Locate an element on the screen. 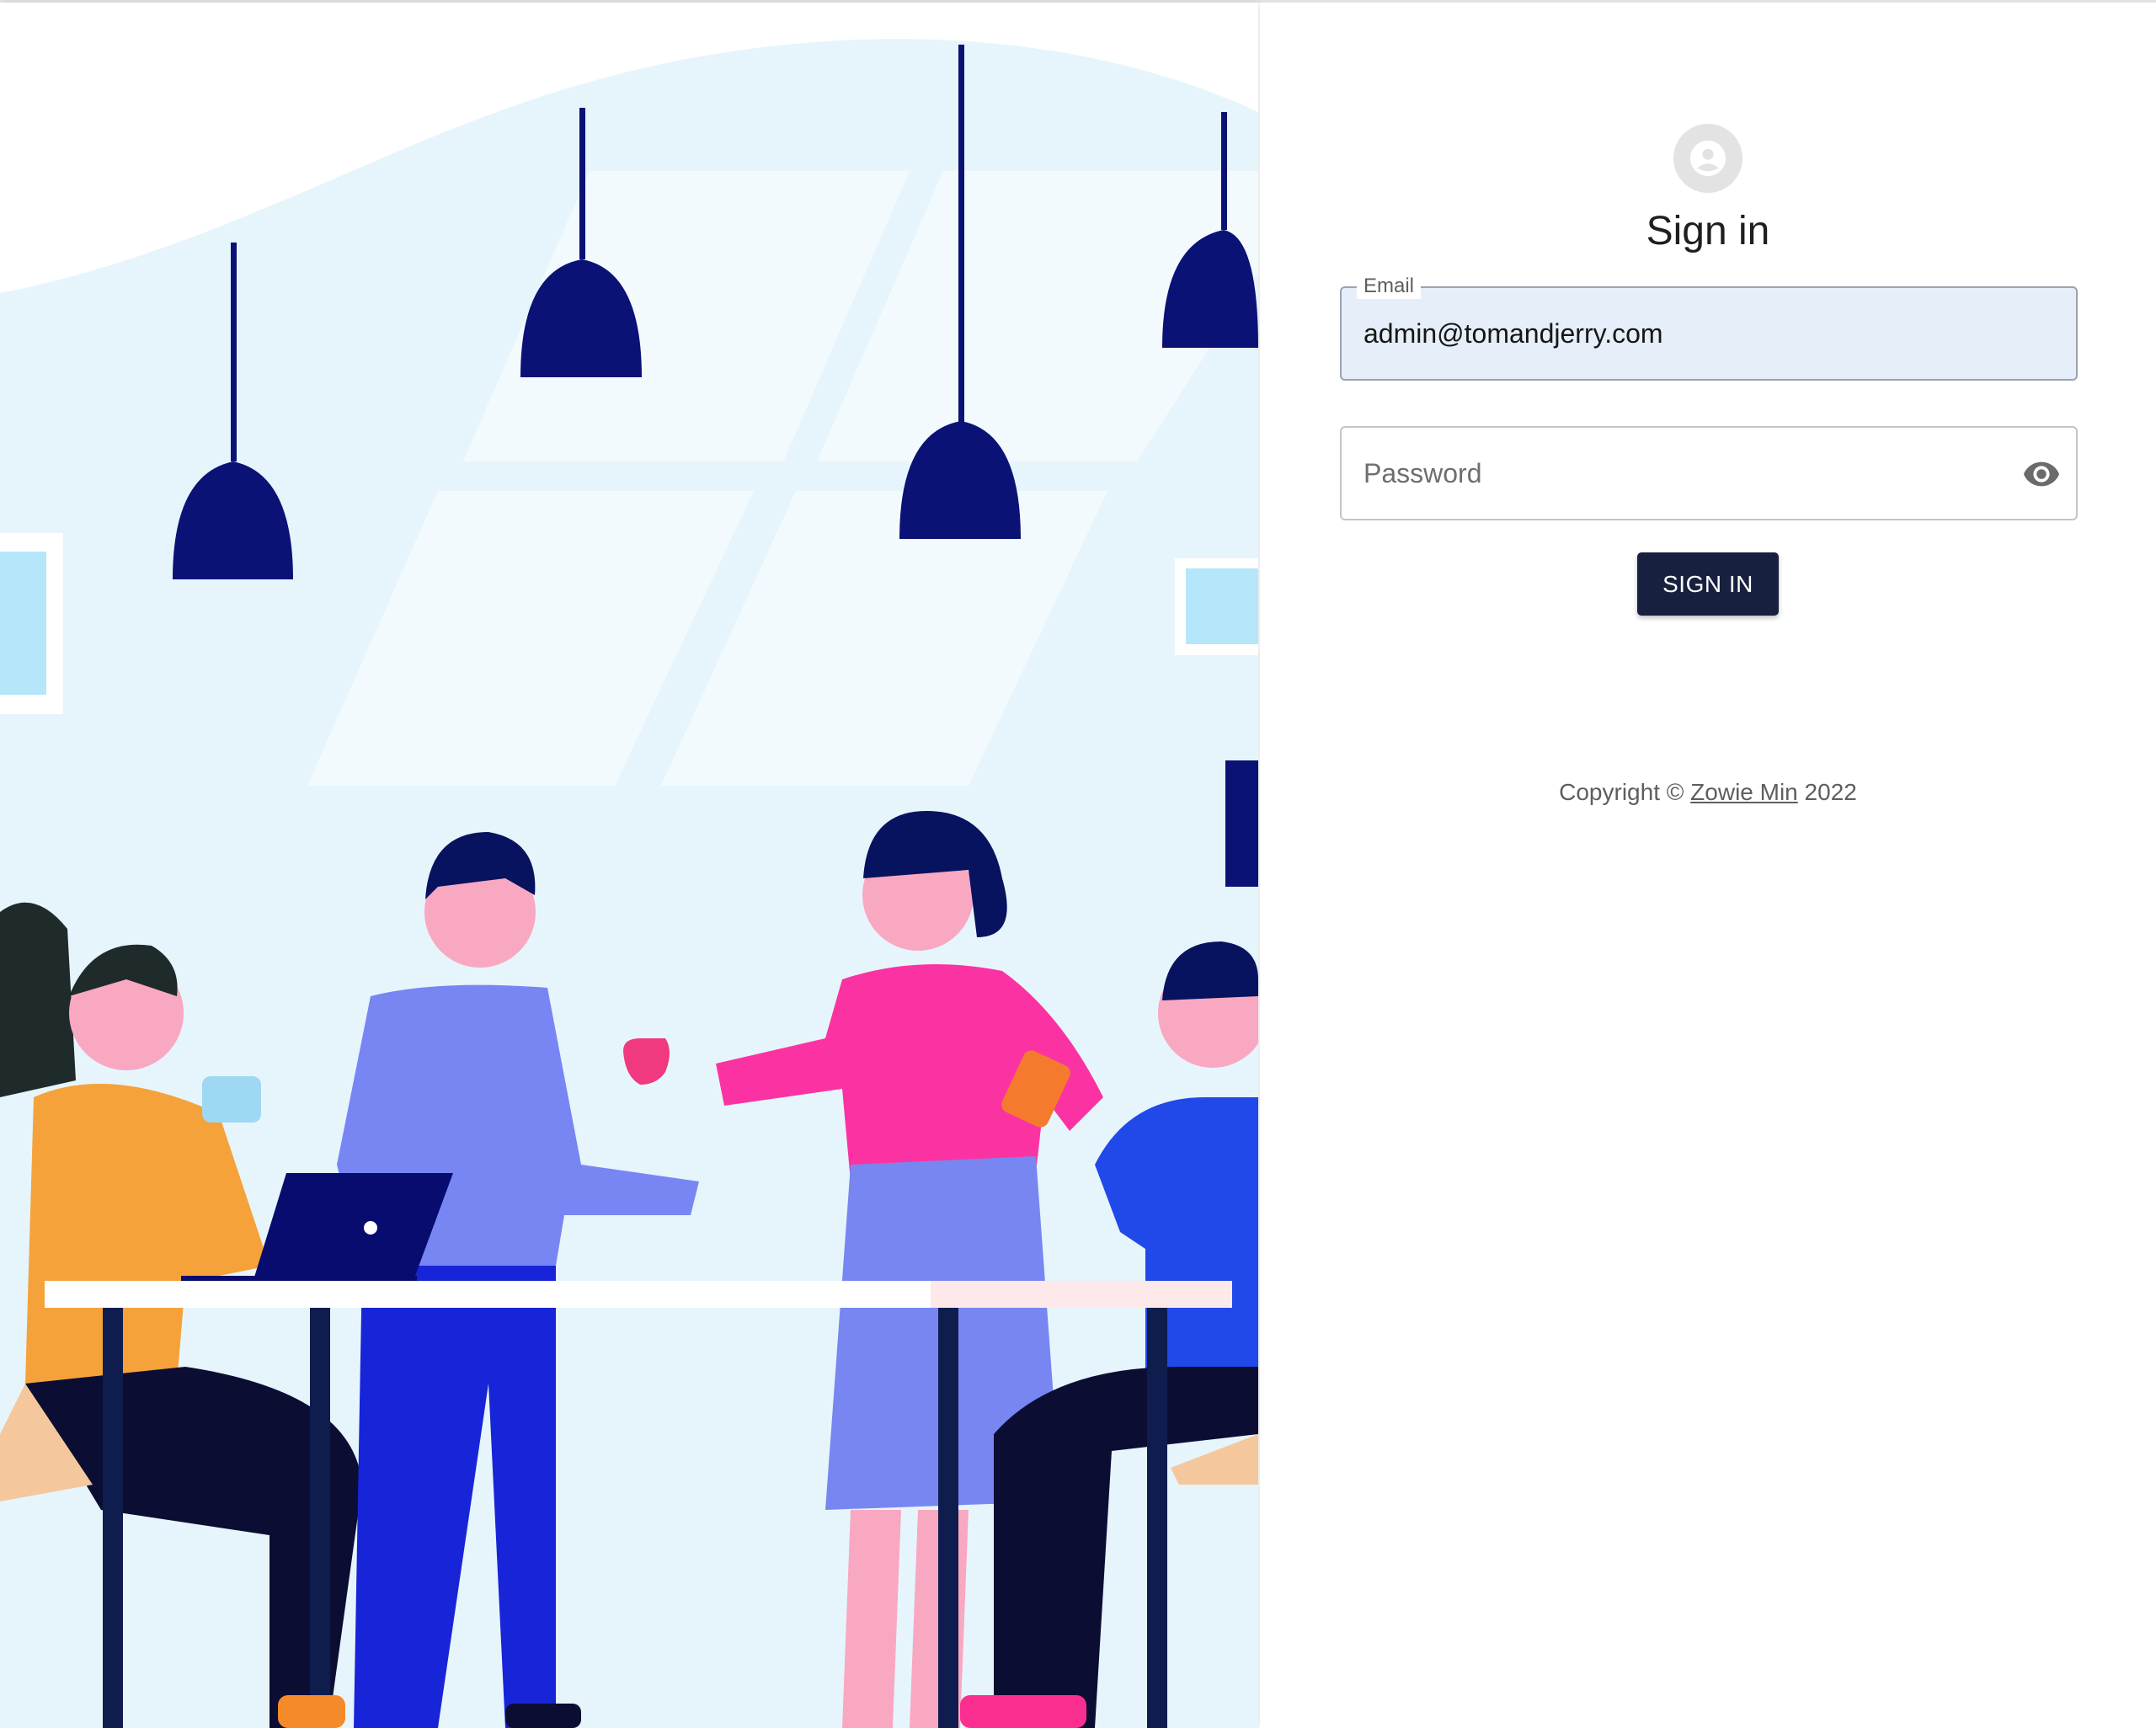 The image size is (2156, 1728). copyright-text: Copyright © Zowie Min 2022 is located at coordinates (1708, 792).